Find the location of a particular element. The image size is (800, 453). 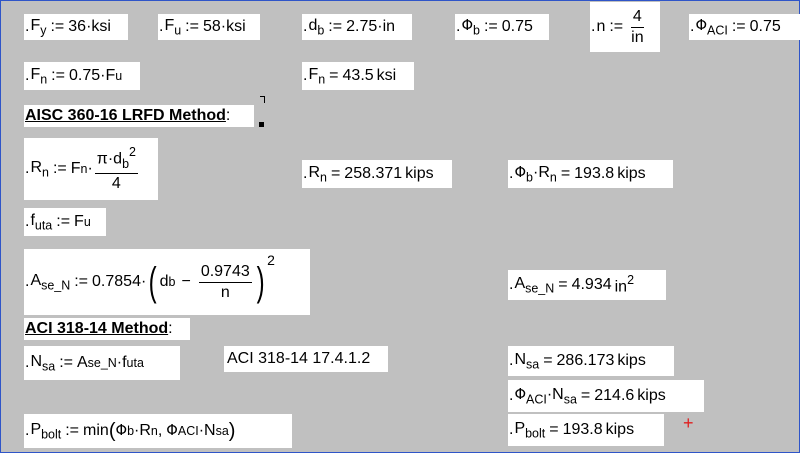

phiaci-definition: . ΦACI := 0.75 is located at coordinates (744, 27).